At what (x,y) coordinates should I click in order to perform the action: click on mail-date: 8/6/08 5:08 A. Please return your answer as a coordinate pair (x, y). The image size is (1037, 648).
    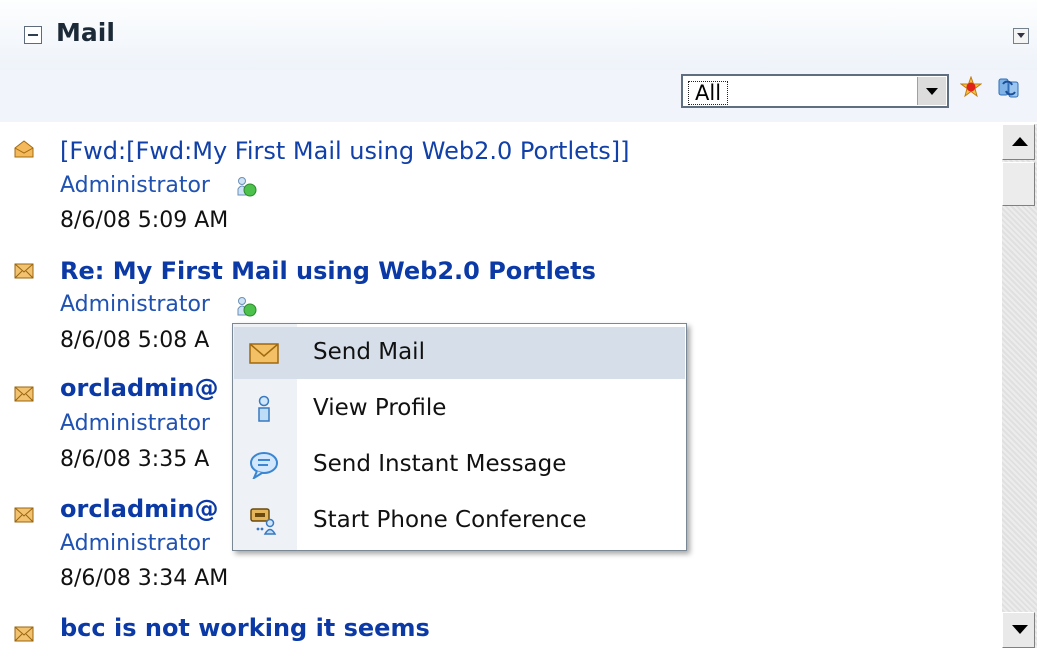
    Looking at the image, I should click on (135, 340).